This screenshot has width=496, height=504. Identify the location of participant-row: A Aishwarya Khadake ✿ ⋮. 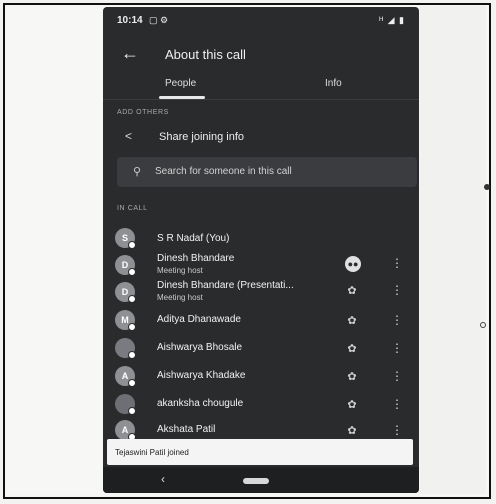
(261, 376).